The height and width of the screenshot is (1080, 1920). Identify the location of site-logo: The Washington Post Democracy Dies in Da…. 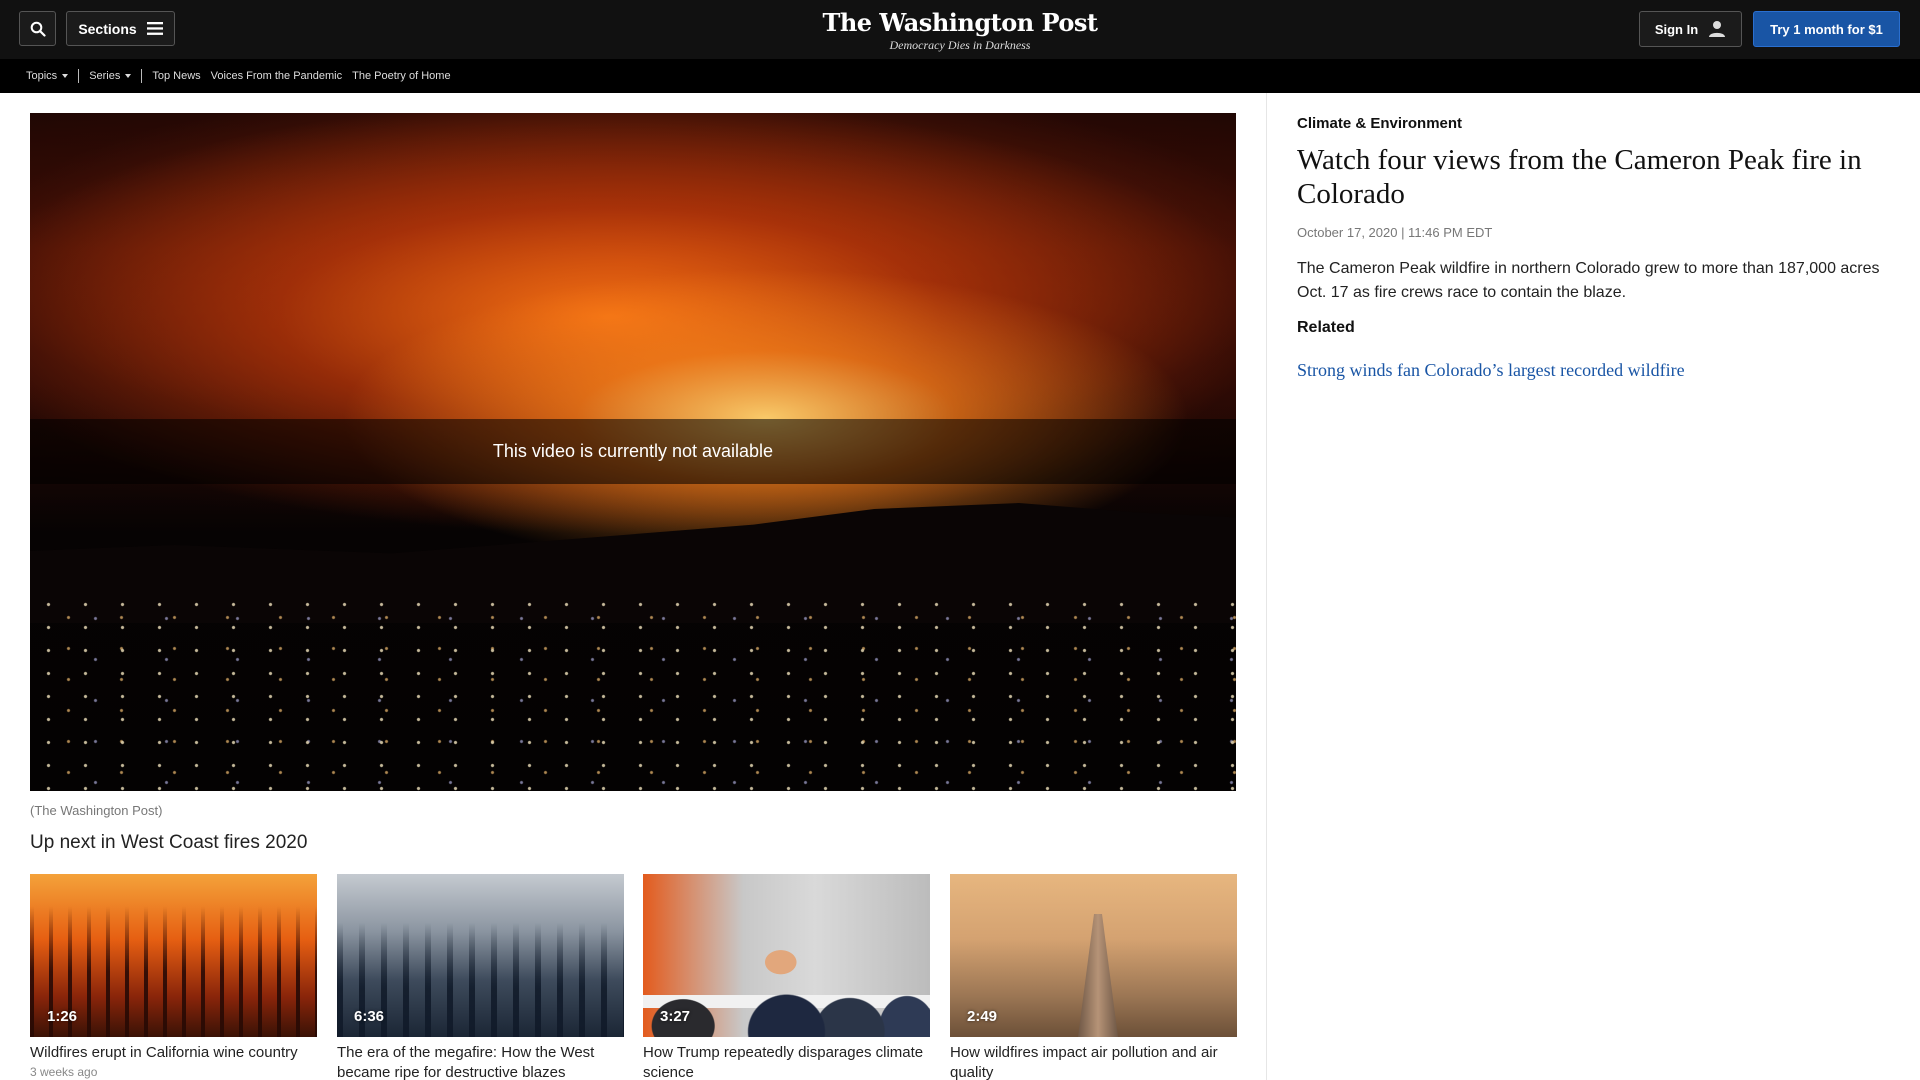
(960, 30).